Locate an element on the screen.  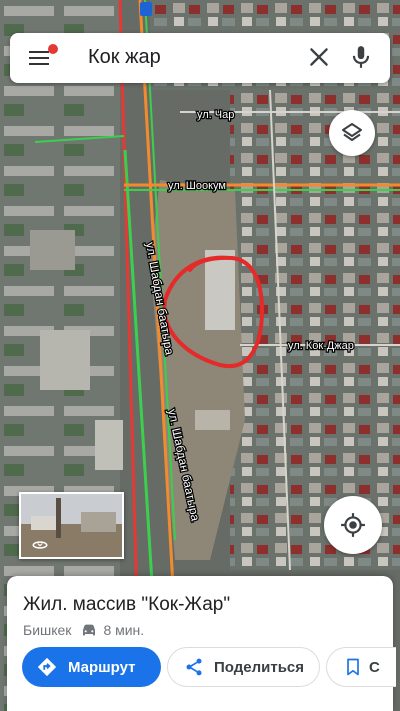
my-location-icon is located at coordinates (353, 525).